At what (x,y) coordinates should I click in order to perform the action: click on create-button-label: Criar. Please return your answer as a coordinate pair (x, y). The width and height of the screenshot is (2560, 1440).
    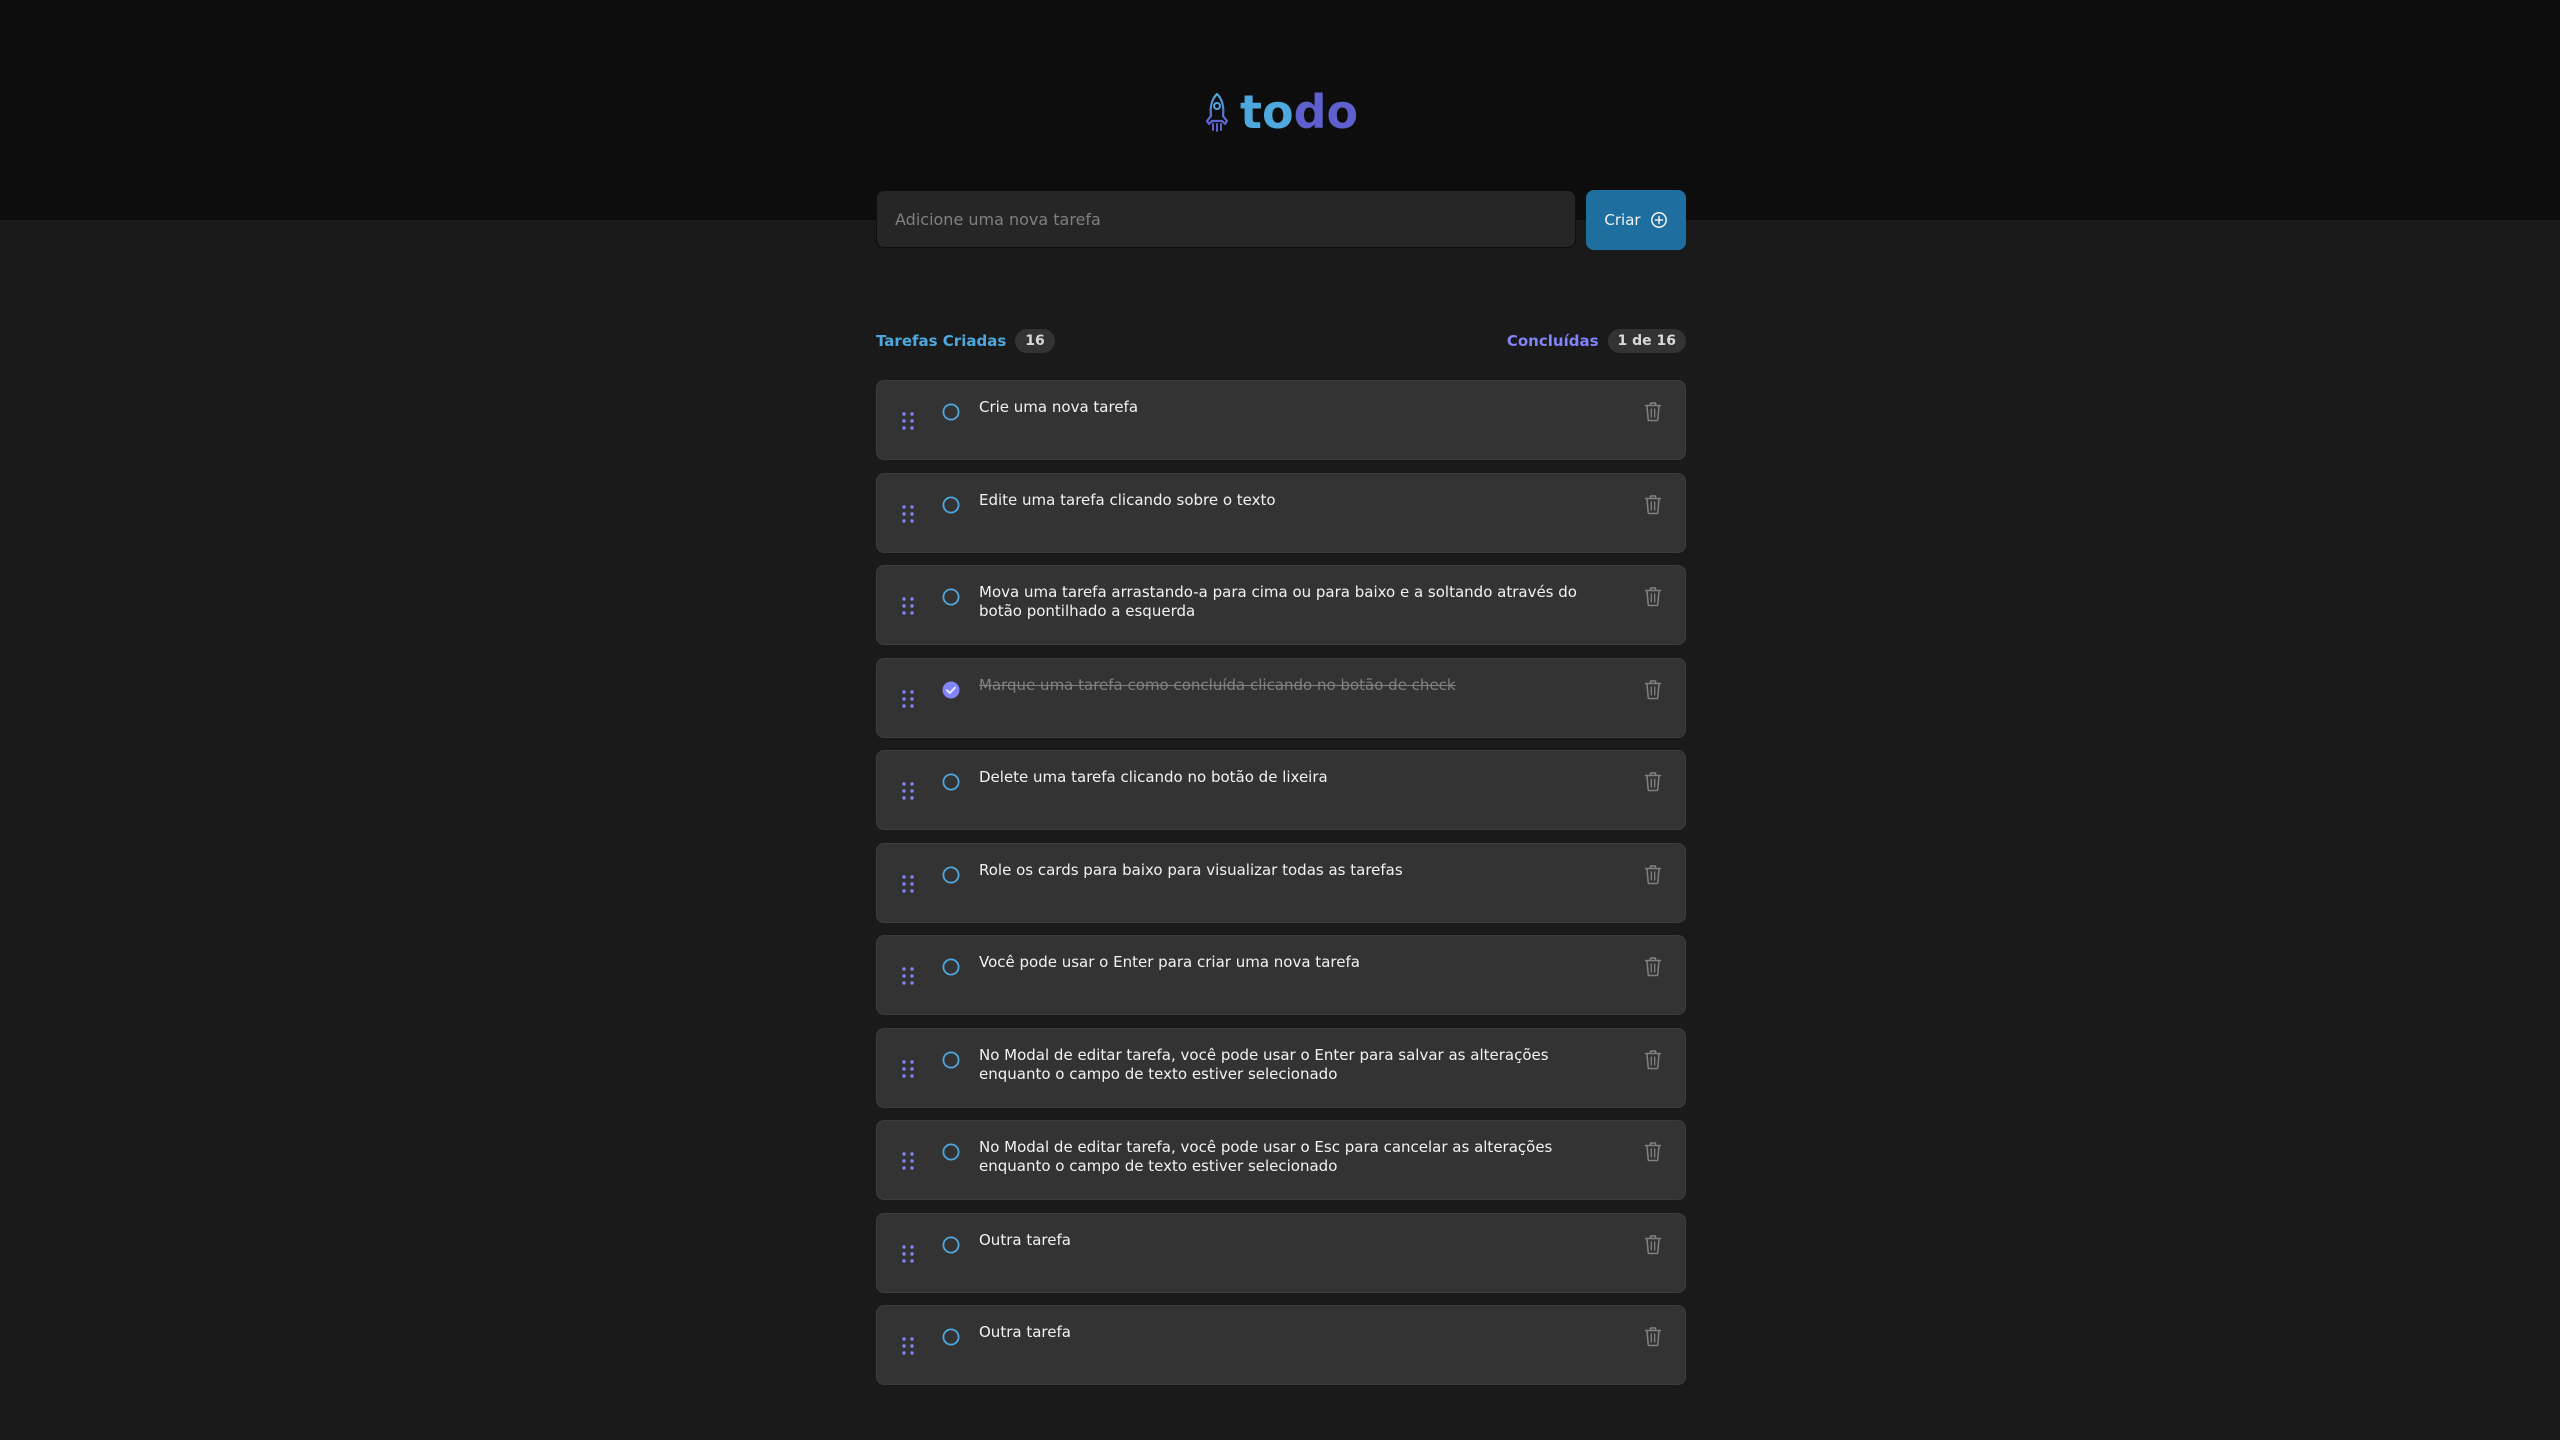
    Looking at the image, I should click on (1622, 220).